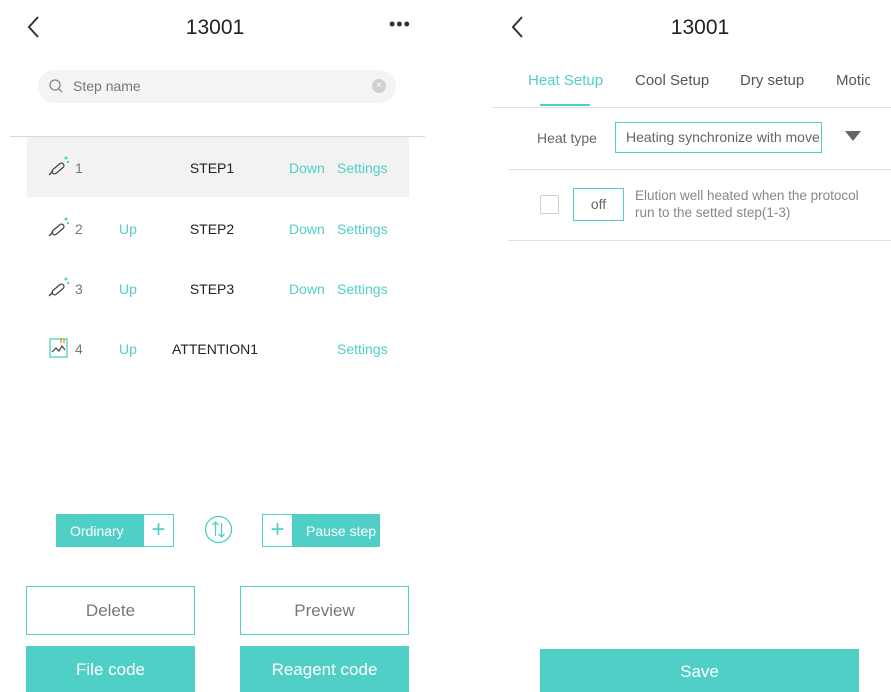 The image size is (891, 692). What do you see at coordinates (672, 80) in the screenshot?
I see `tab-cool-setup: Cool Setup` at bounding box center [672, 80].